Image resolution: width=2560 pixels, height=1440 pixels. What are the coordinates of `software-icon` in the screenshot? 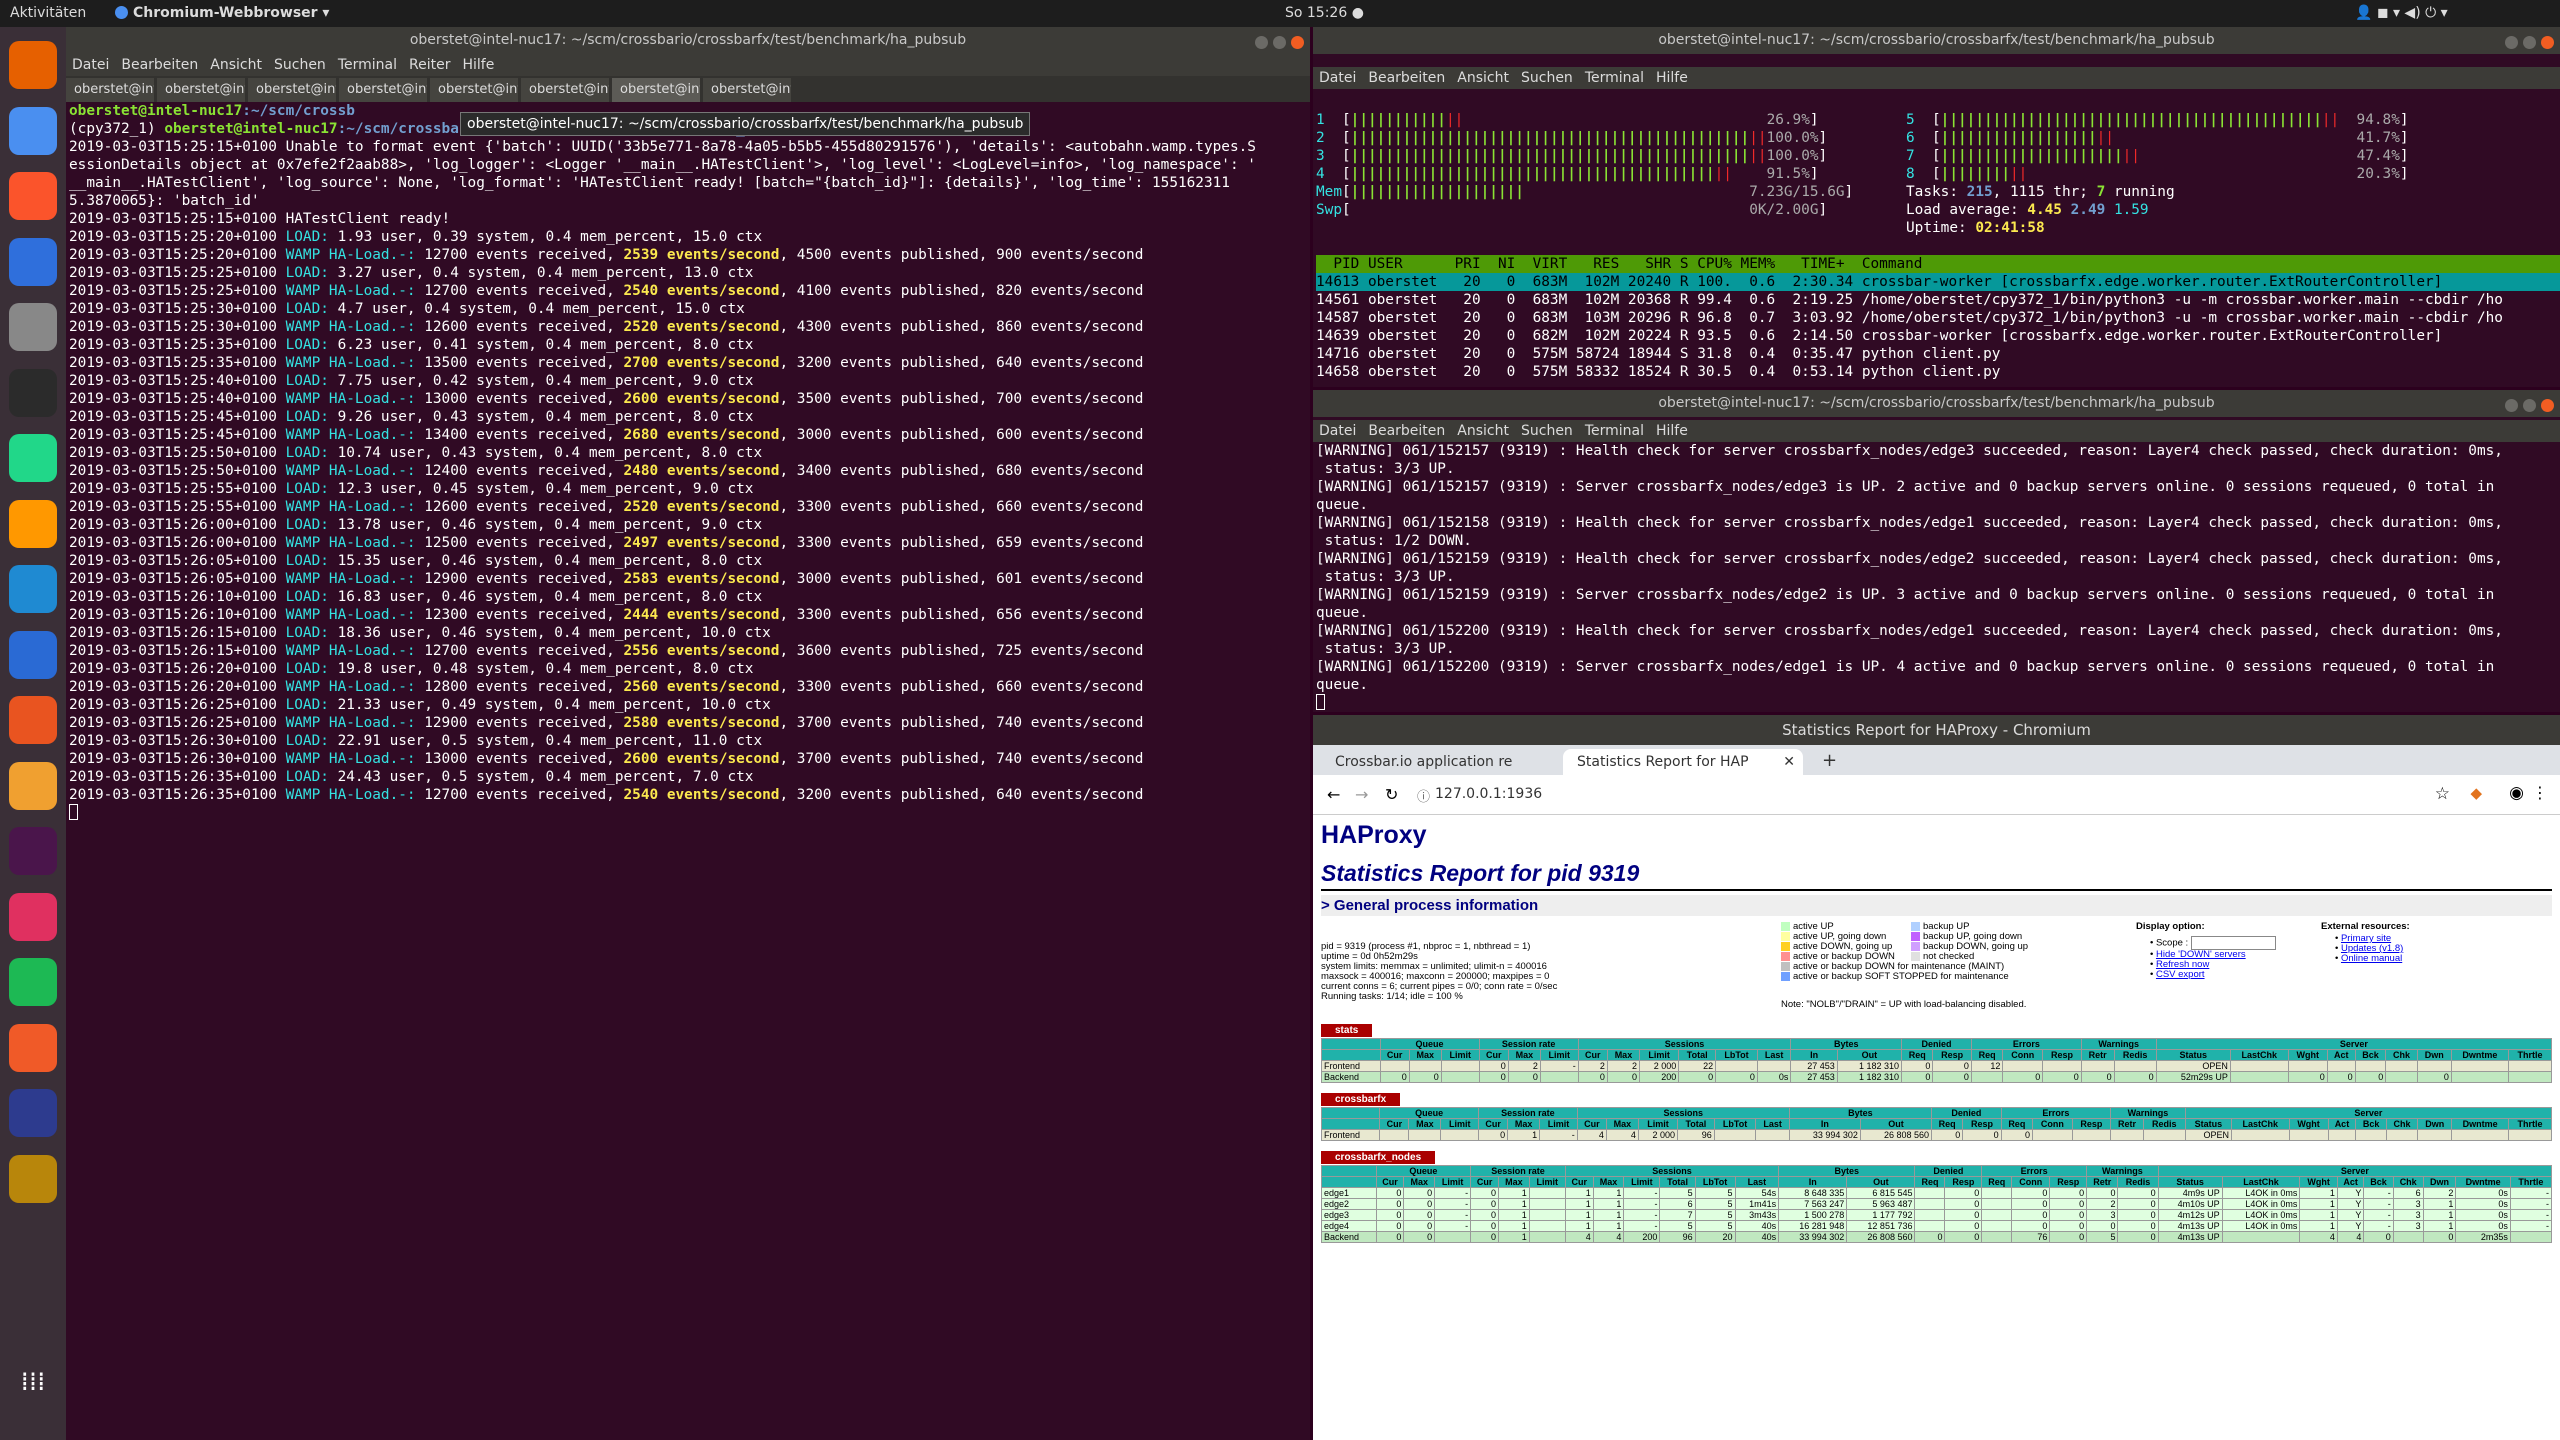 It's located at (33, 720).